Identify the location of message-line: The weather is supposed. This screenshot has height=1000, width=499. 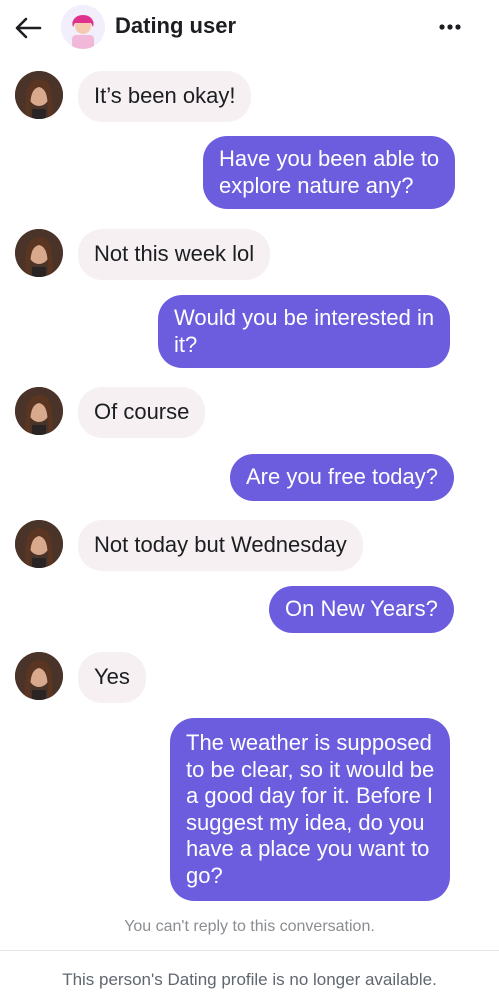
(309, 742).